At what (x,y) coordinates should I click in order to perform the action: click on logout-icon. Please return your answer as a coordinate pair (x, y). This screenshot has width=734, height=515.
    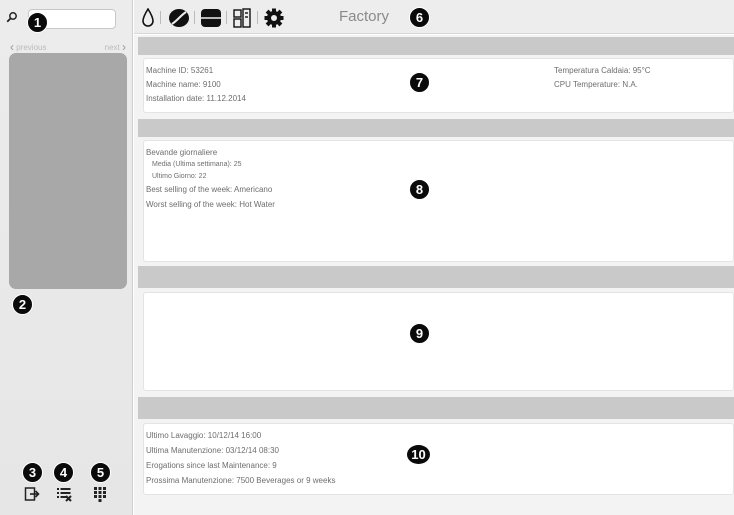
    Looking at the image, I should click on (32, 494).